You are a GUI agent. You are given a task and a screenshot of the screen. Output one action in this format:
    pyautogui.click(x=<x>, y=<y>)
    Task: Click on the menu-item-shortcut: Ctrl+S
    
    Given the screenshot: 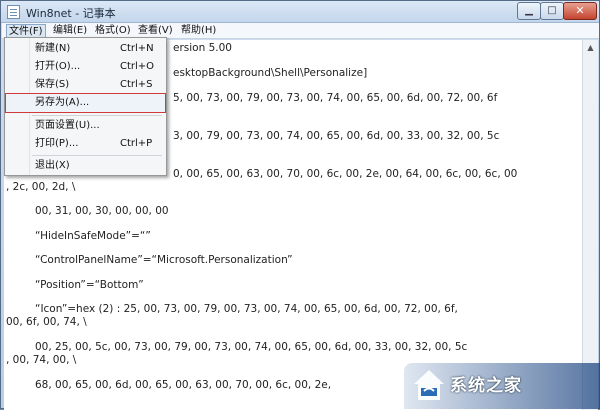 What is the action you would take?
    pyautogui.click(x=136, y=84)
    